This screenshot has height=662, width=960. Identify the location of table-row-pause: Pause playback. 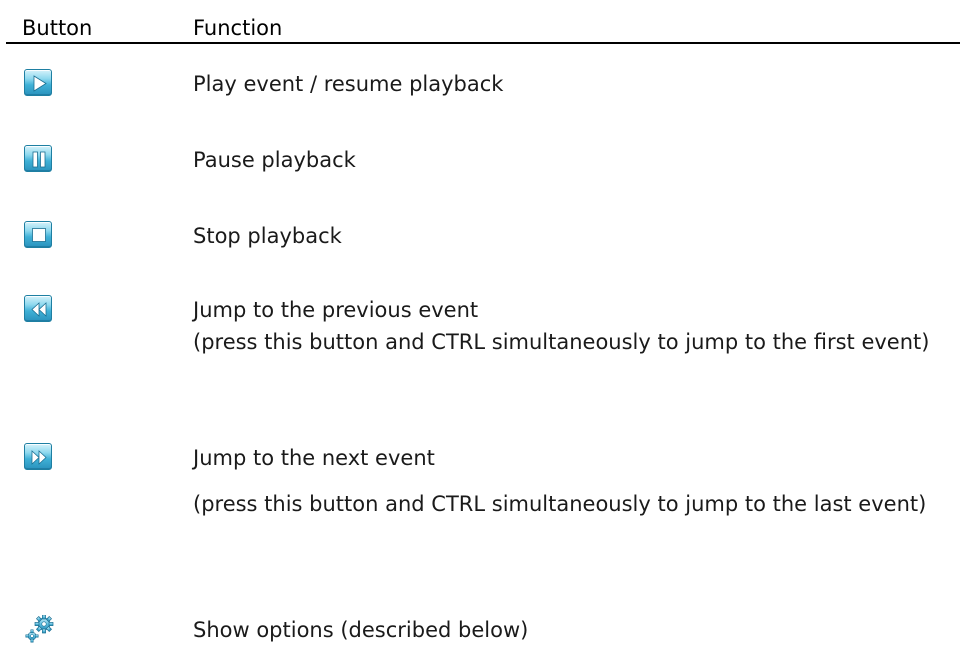
(480, 161).